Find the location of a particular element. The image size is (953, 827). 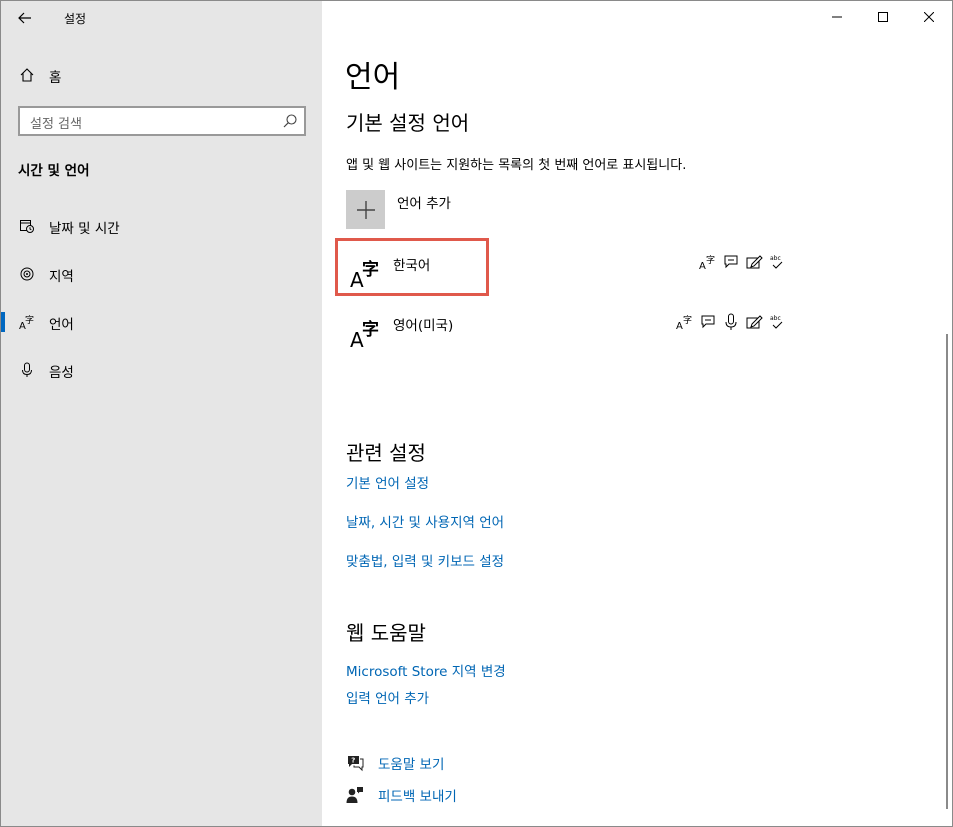

sidebar-item-label: 언어 is located at coordinates (61, 325).